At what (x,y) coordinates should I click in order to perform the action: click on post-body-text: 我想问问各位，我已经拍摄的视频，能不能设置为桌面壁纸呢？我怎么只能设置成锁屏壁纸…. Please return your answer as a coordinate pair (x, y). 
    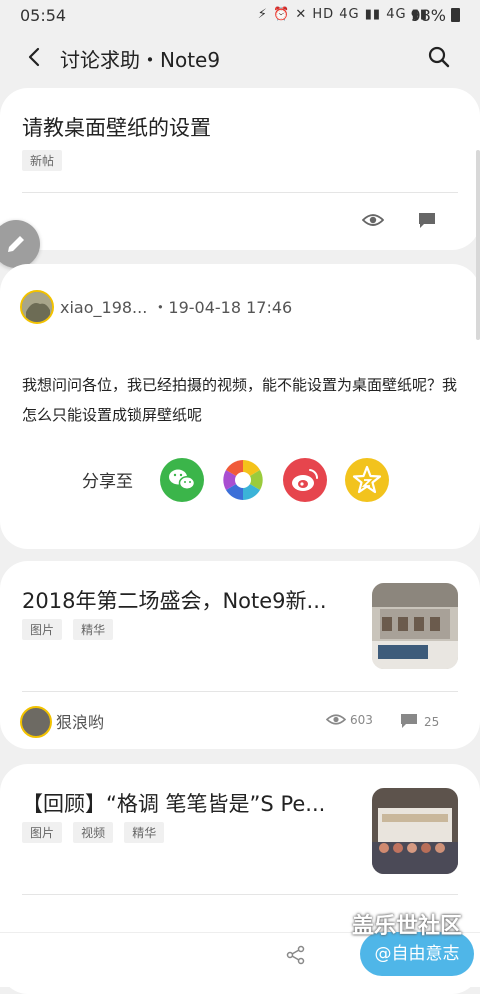
    Looking at the image, I should click on (240, 400).